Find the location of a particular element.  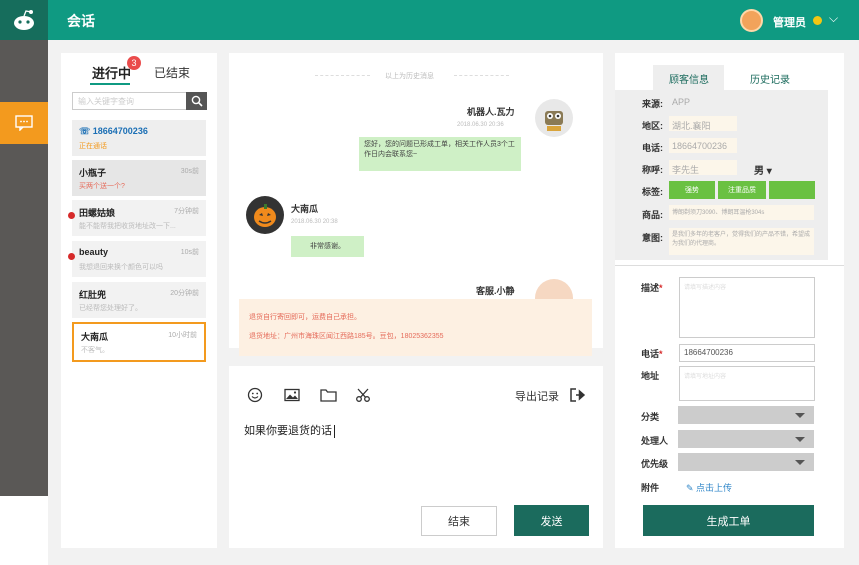

phone-value: 18664700236 is located at coordinates (700, 146).